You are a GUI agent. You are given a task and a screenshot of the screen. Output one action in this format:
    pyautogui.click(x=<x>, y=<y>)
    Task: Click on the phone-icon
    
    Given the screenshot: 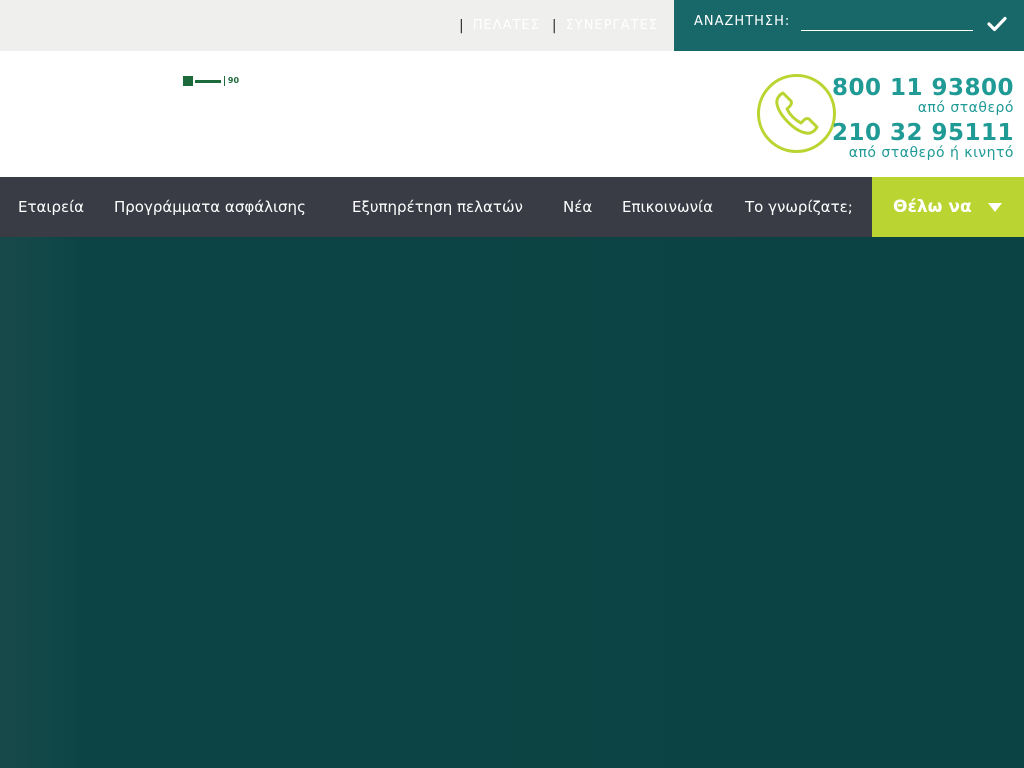 What is the action you would take?
    pyautogui.click(x=796, y=113)
    